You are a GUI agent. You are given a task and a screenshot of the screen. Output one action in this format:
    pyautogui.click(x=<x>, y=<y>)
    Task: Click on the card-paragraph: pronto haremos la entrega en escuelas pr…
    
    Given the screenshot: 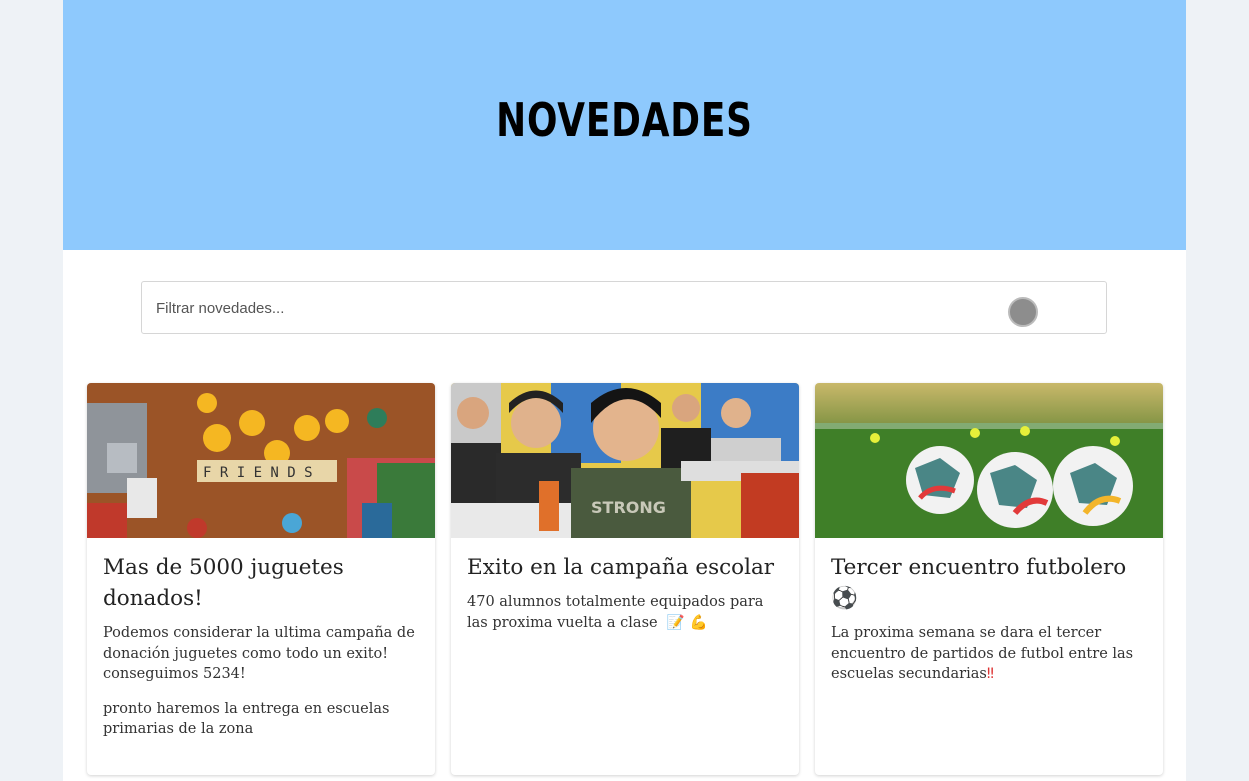 What is the action you would take?
    pyautogui.click(x=246, y=719)
    